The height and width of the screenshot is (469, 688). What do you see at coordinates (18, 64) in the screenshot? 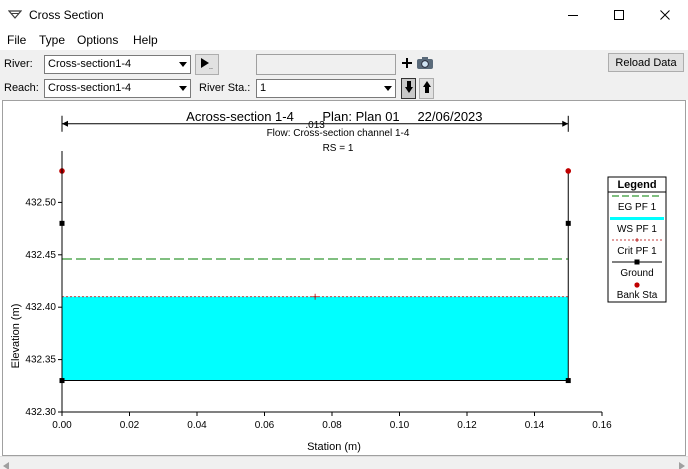
I see `river-label: River:` at bounding box center [18, 64].